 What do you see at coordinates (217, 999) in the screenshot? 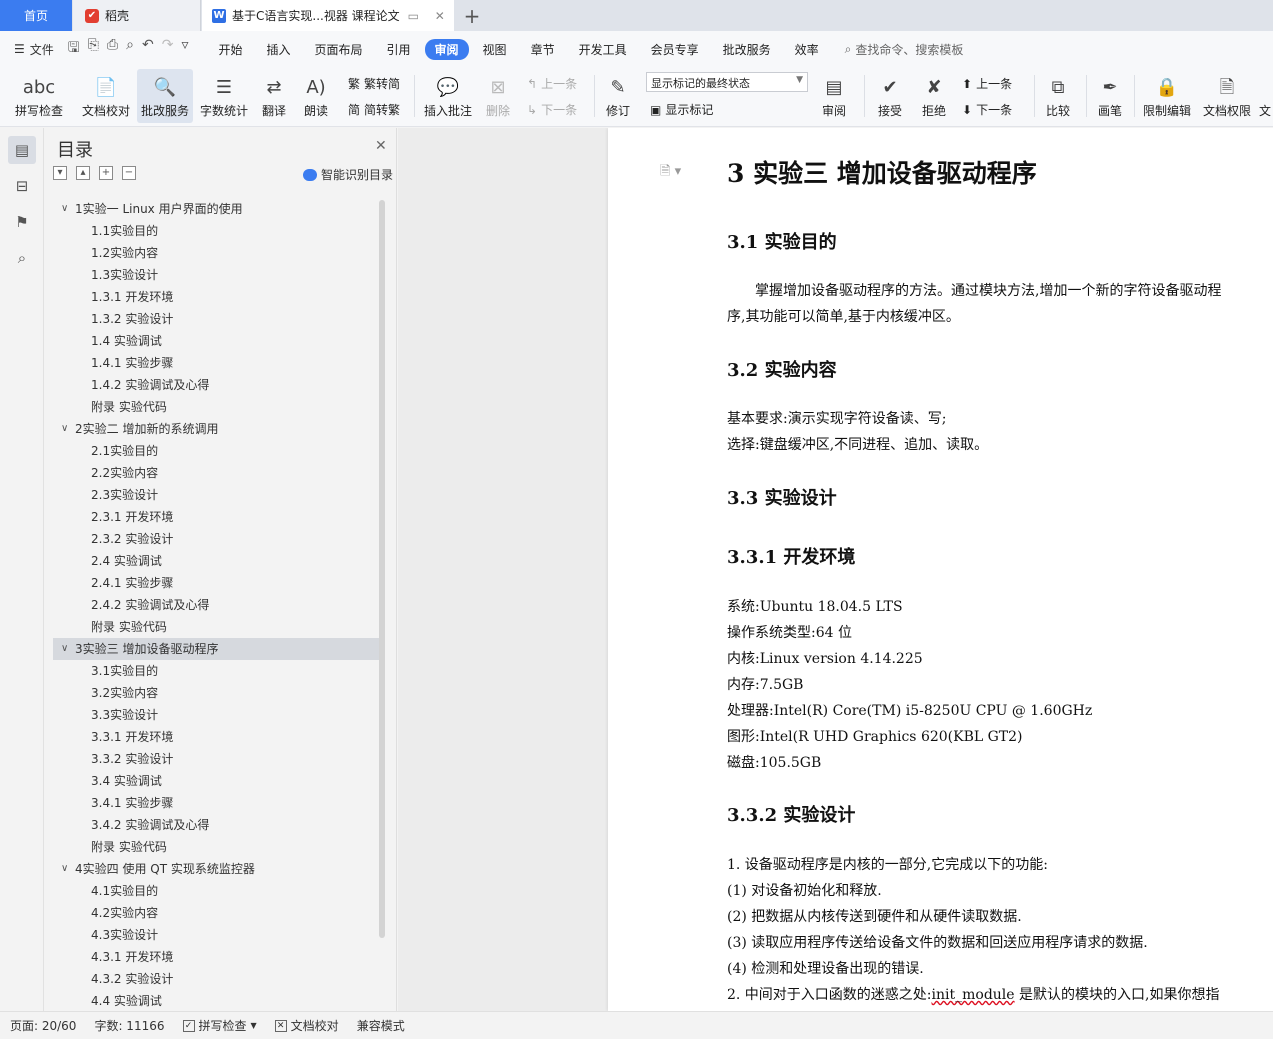
I see `toc-section-item: 4.4 实验调试` at bounding box center [217, 999].